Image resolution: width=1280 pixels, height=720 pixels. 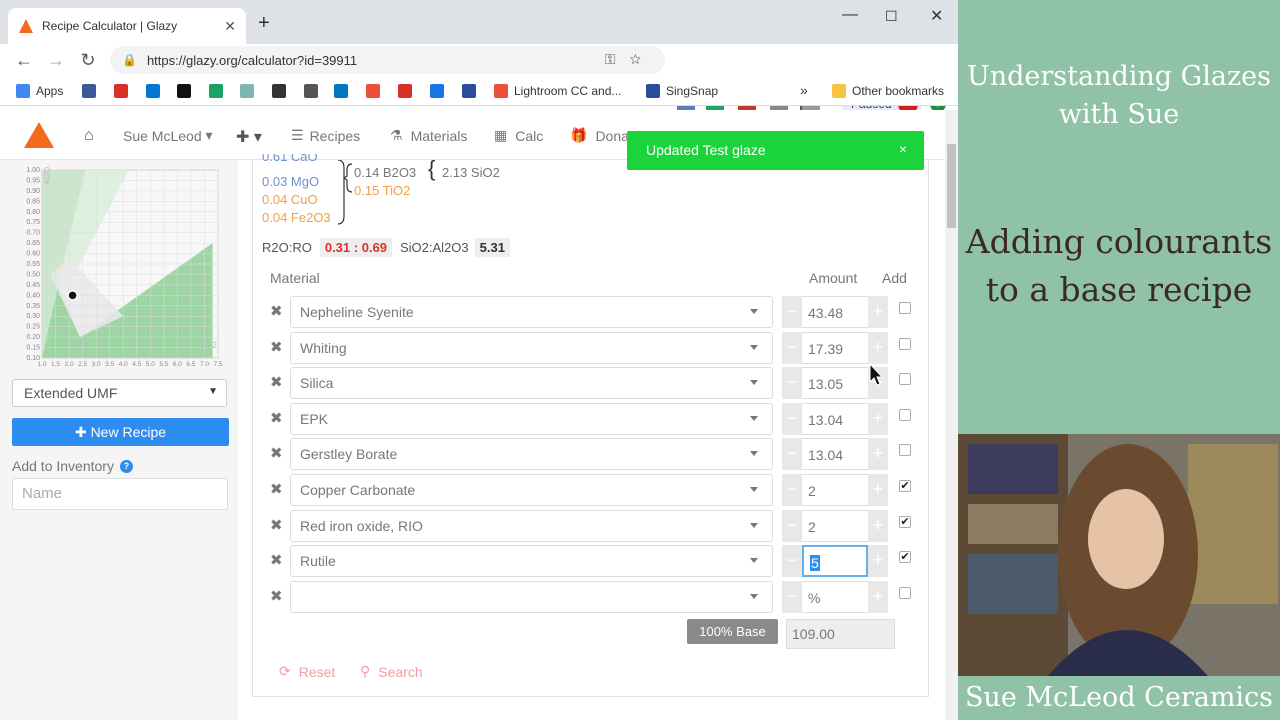 I want to click on bookmark-item: SingSnap, so click(x=682, y=91).